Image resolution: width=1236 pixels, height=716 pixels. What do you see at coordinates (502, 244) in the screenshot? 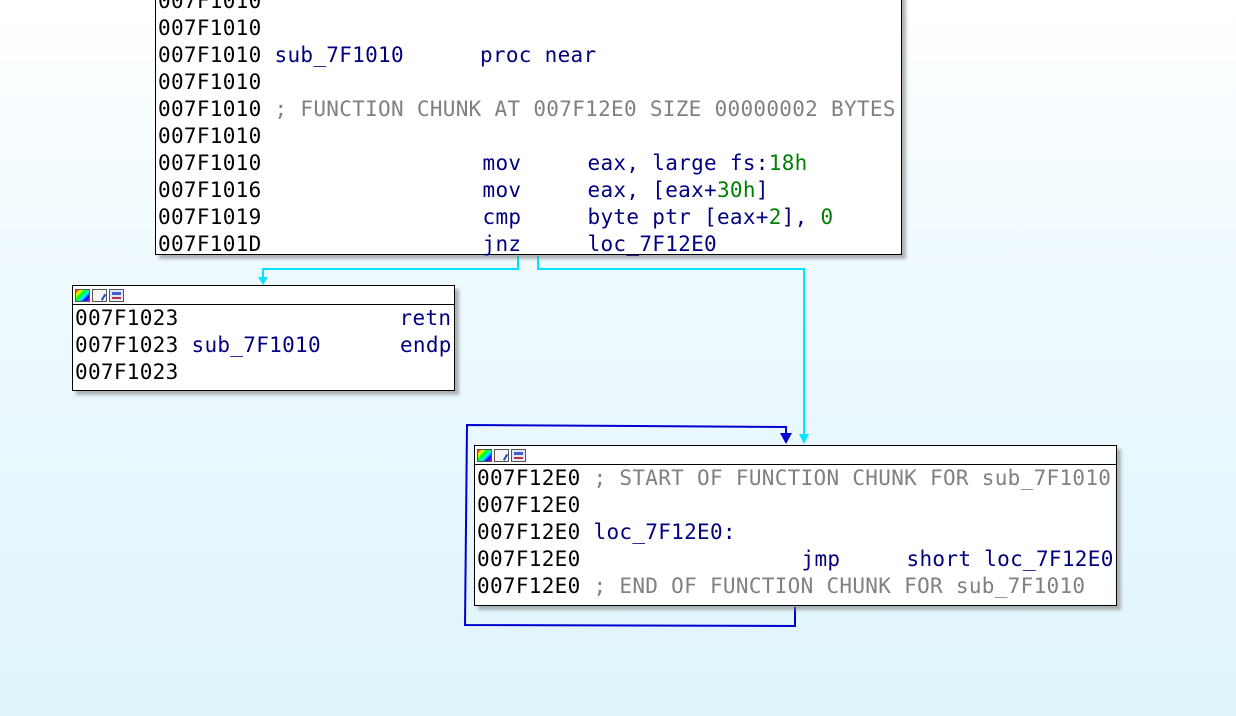
I see `mnemonic: jnz` at bounding box center [502, 244].